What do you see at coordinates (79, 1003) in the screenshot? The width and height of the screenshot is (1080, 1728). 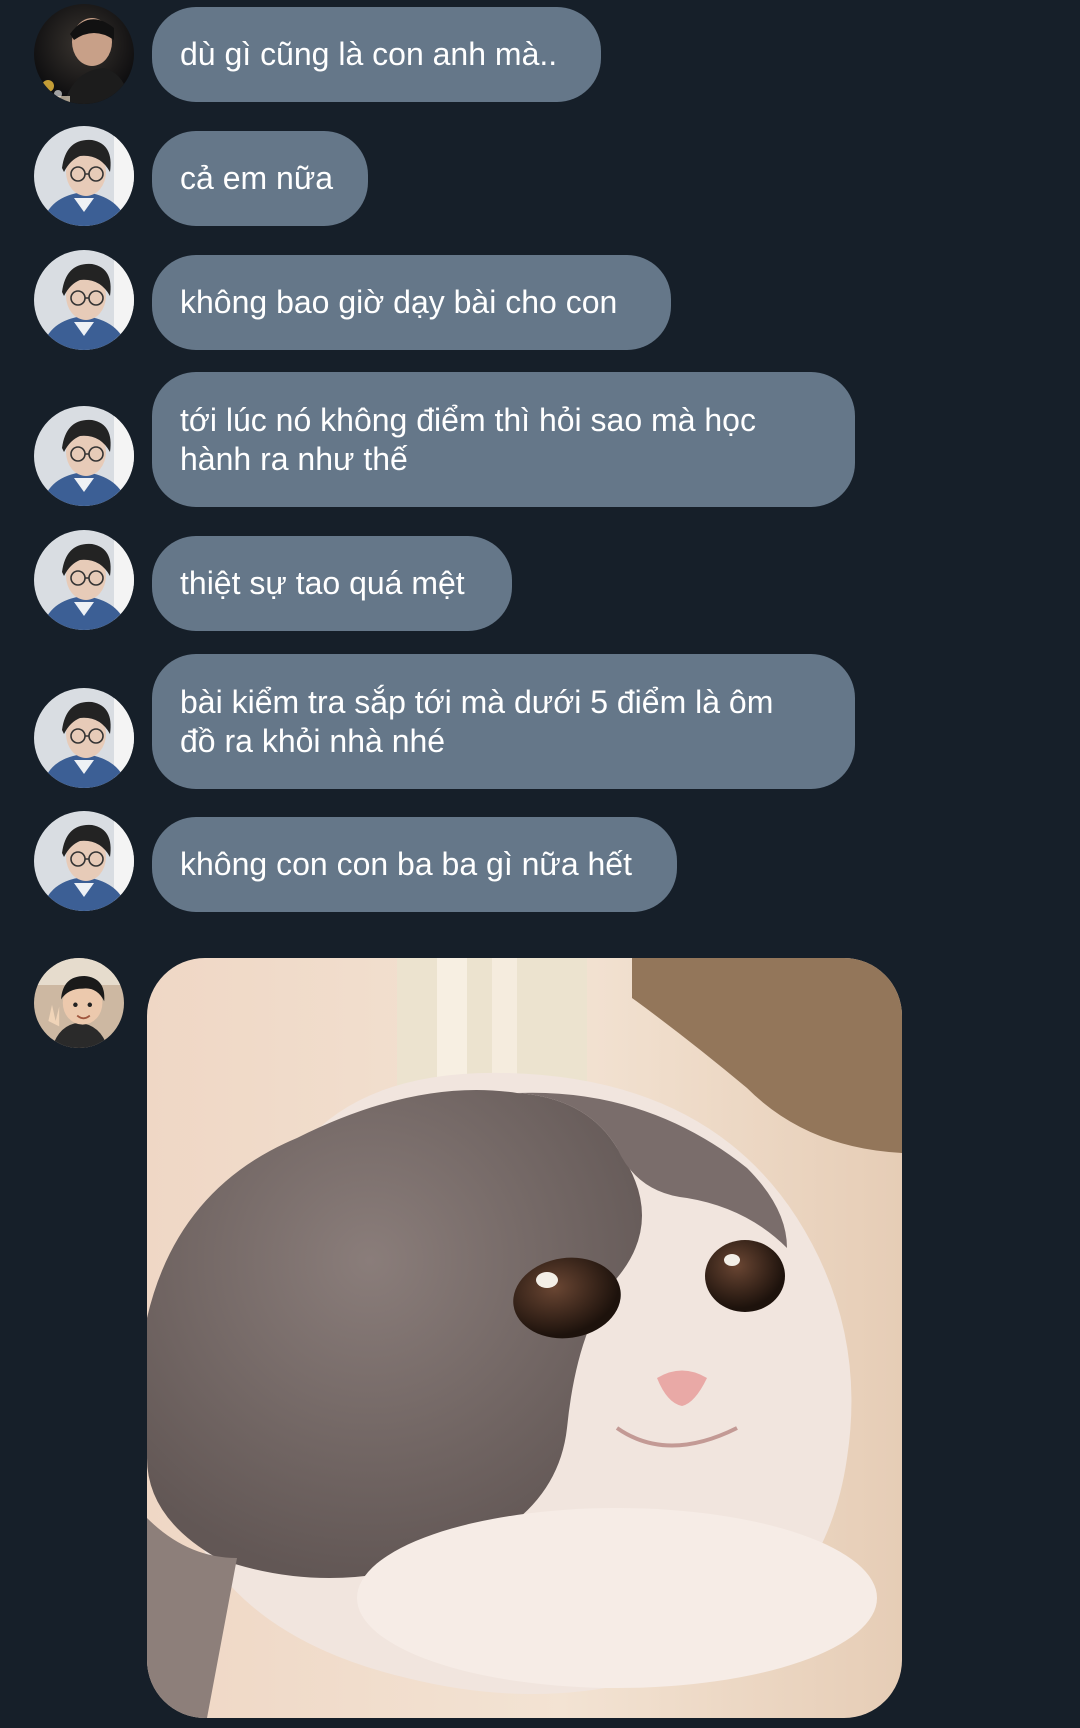 I see `avatar-user-c` at bounding box center [79, 1003].